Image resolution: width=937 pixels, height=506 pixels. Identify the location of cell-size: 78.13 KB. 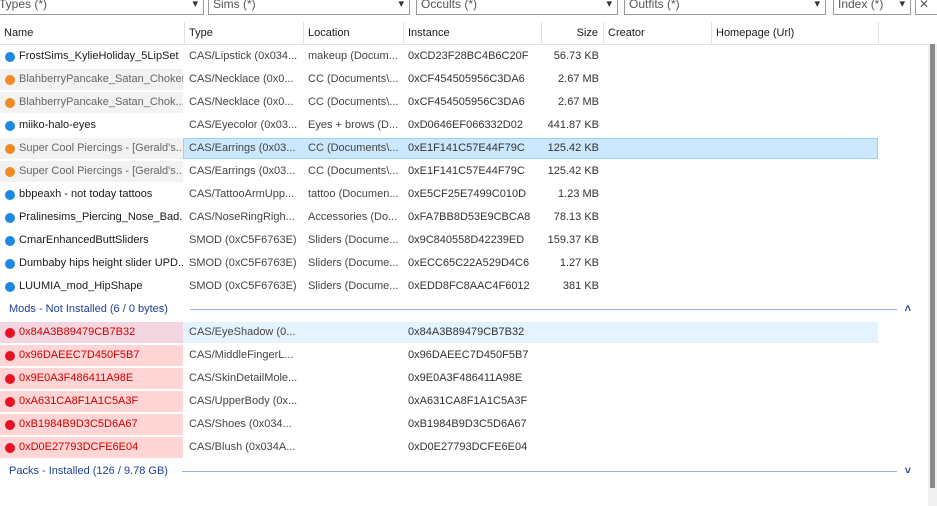
(576, 217).